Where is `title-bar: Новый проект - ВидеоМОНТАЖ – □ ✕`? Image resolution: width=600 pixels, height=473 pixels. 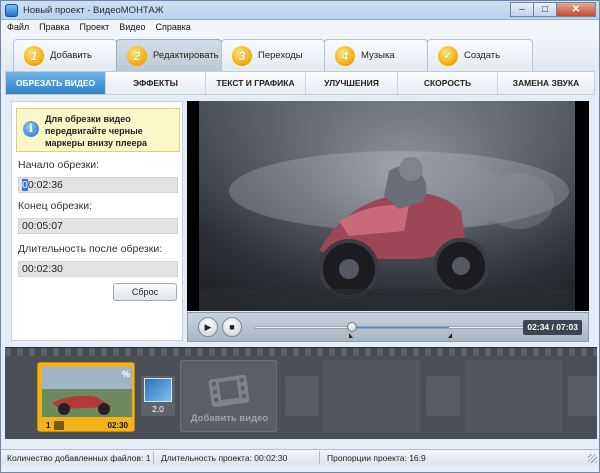
title-bar: Новый проект - ВидеоМОНТАЖ – □ ✕ is located at coordinates (300, 10).